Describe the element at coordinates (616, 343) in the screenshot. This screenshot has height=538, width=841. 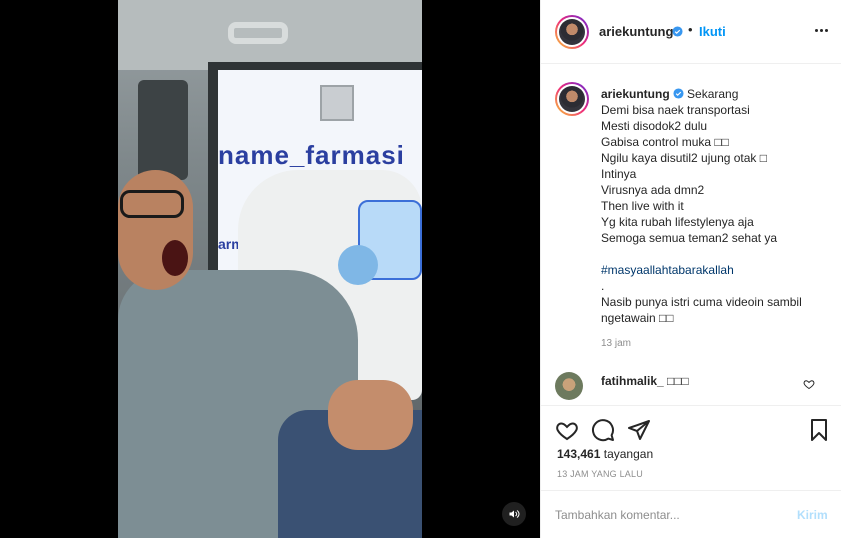
I see `caption-timestamp: 13 jam` at that location.